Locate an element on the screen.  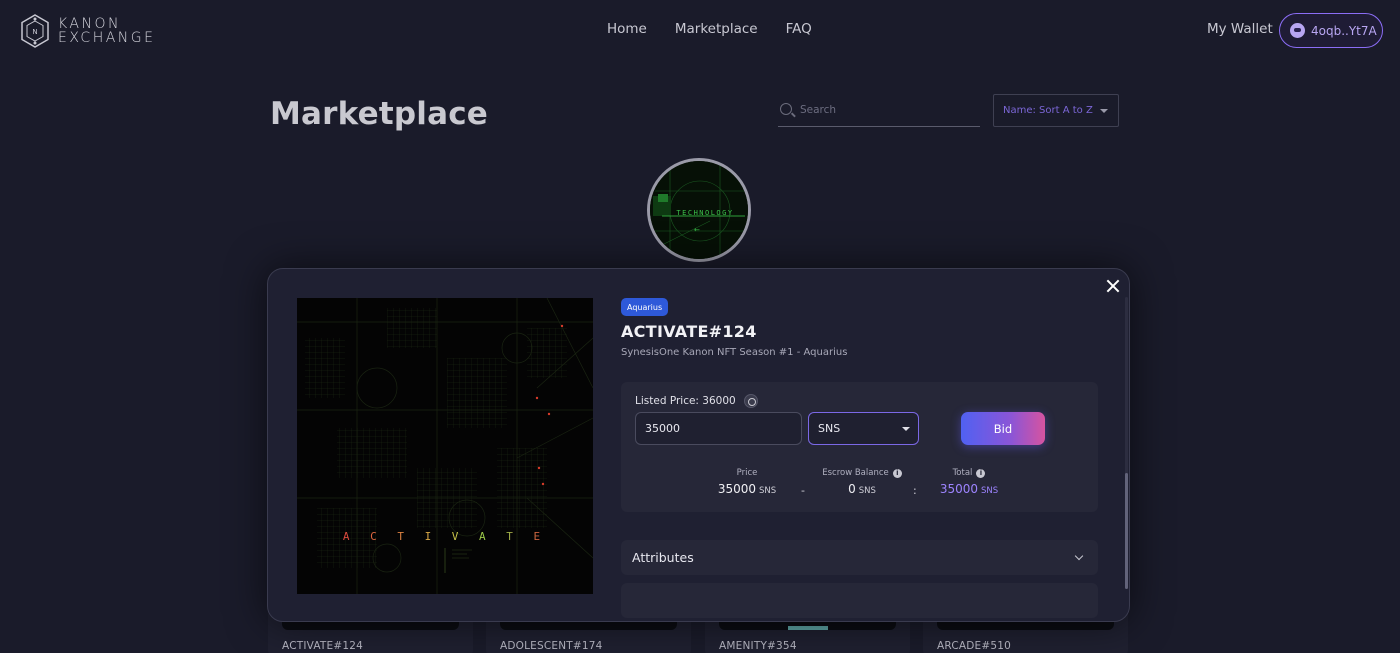
collection-avatar: TECHNOLOGY ← is located at coordinates (699, 210).